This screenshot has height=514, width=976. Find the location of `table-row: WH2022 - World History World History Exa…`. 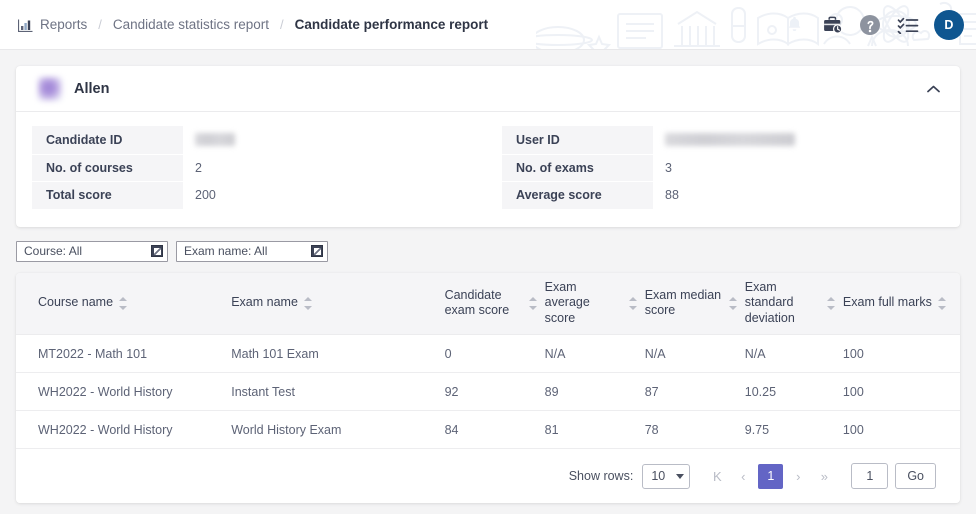

table-row: WH2022 - World History World History Exa… is located at coordinates (488, 429).